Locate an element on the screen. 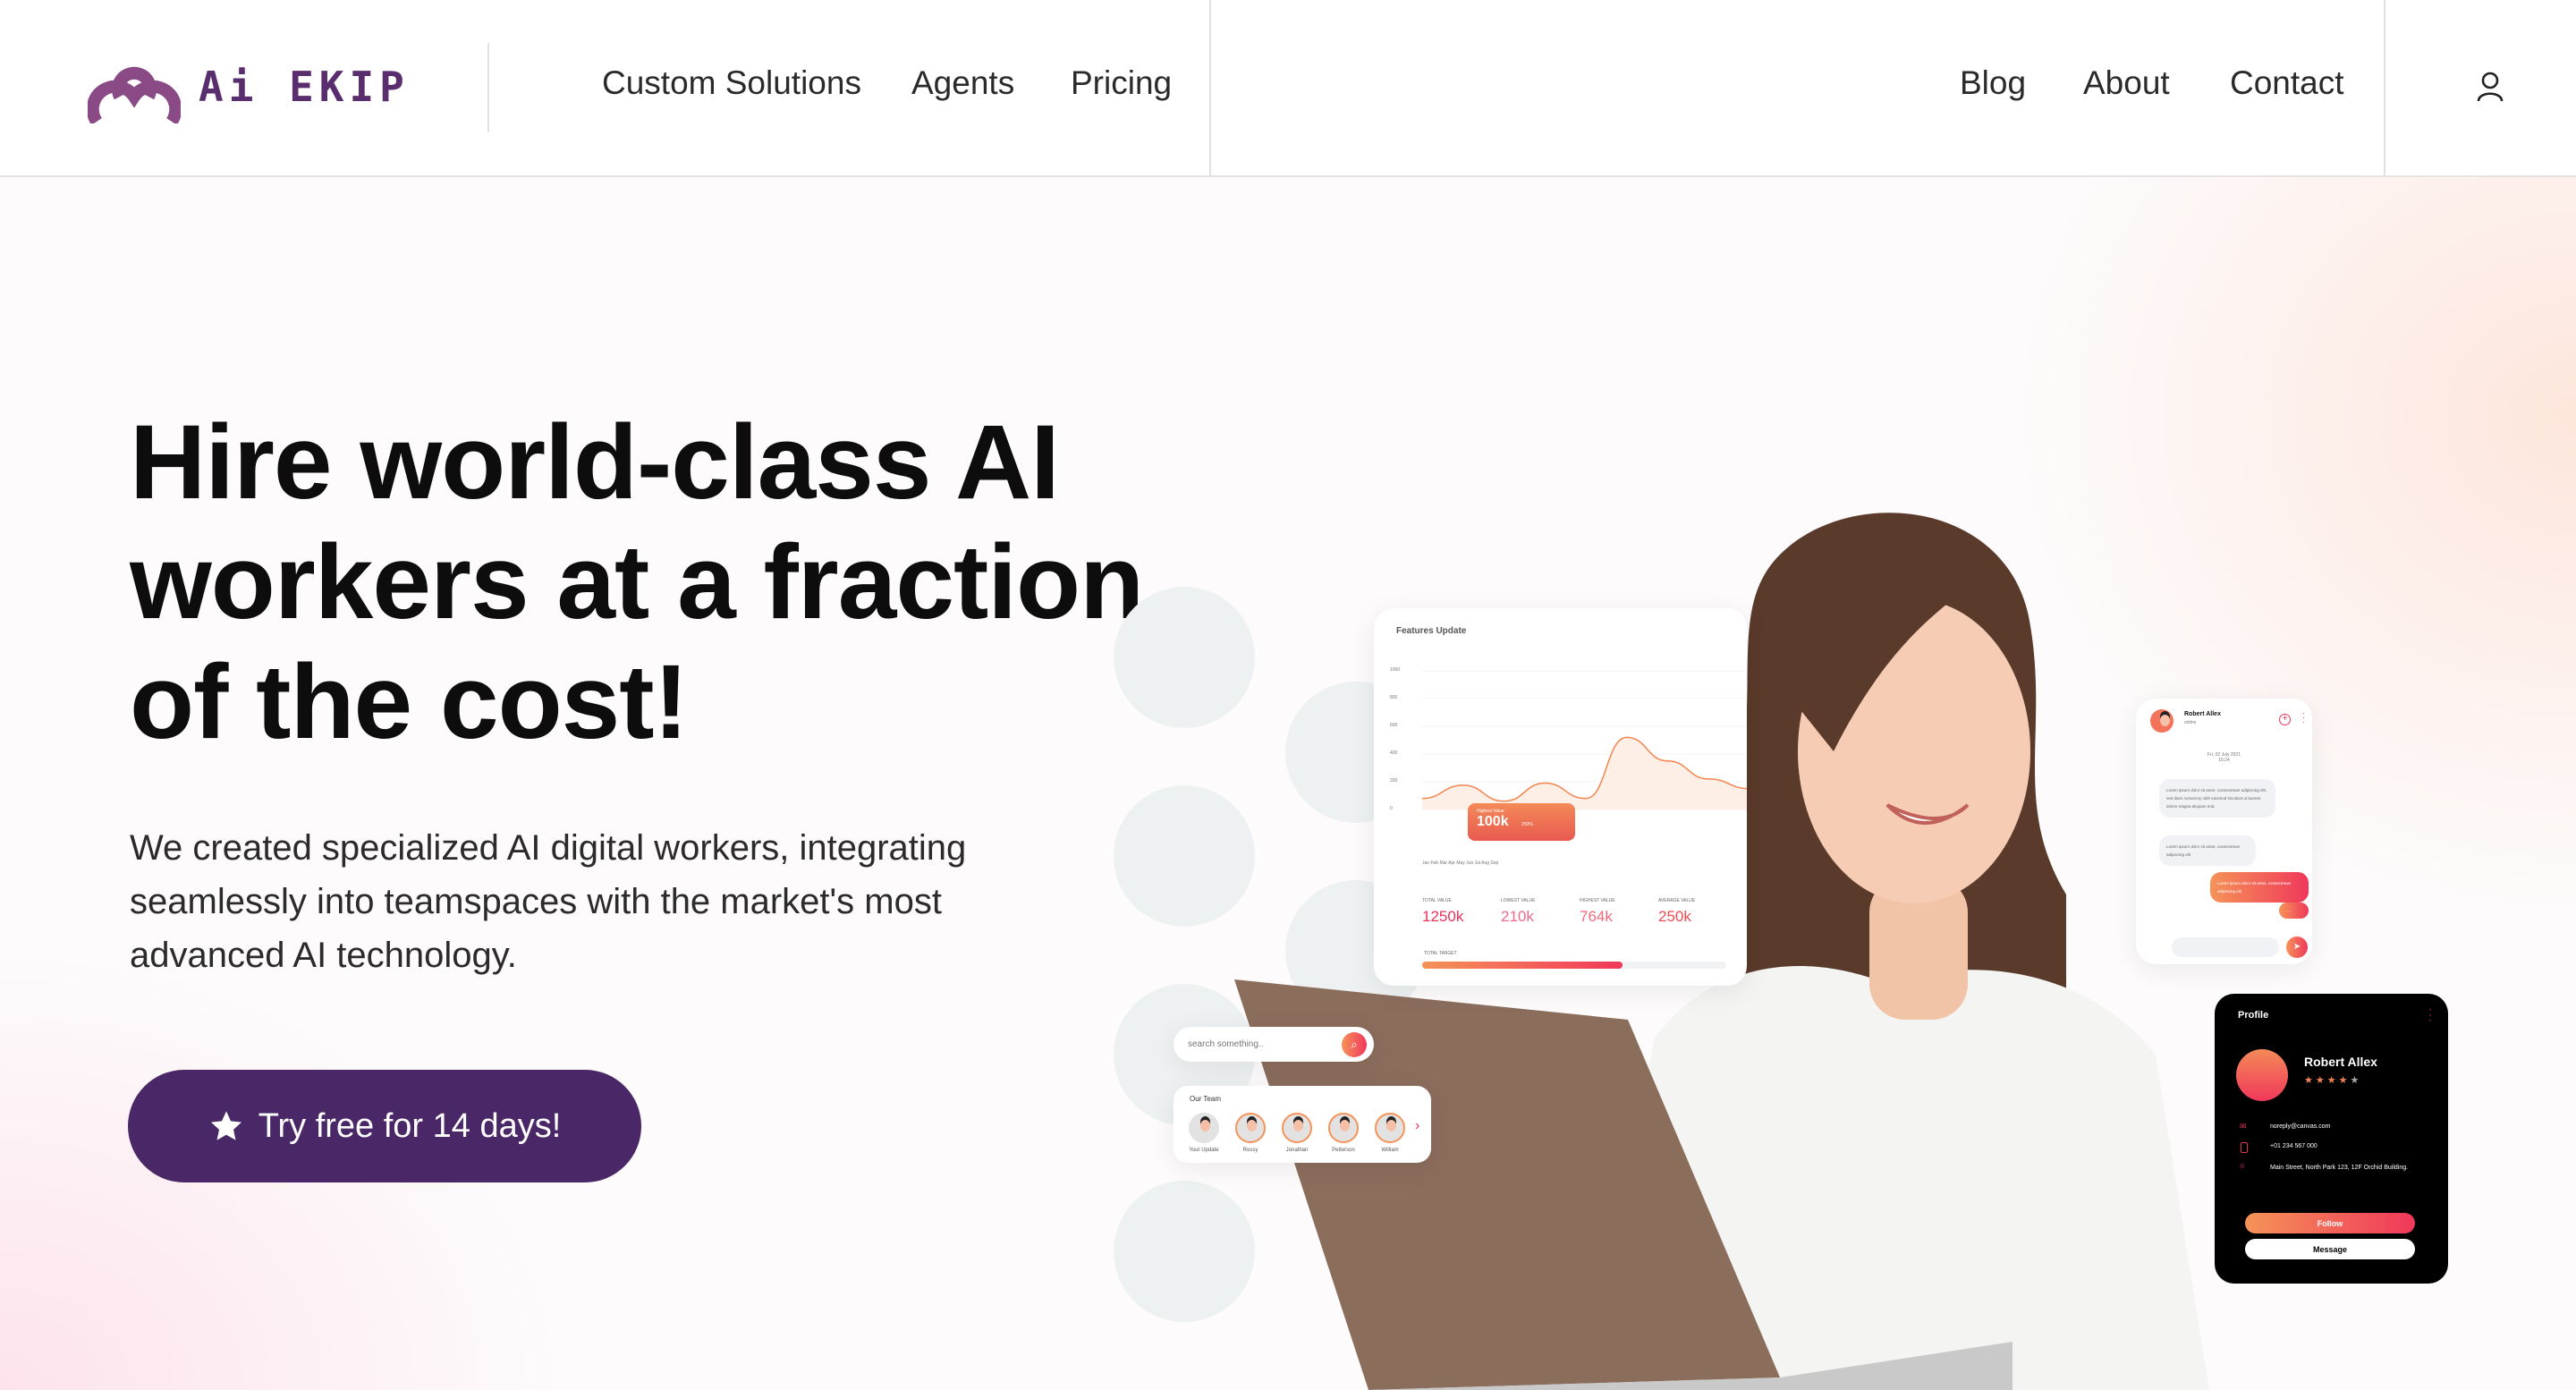 The width and height of the screenshot is (2576, 1390). nav-pricing: Pricing is located at coordinates (1121, 83).